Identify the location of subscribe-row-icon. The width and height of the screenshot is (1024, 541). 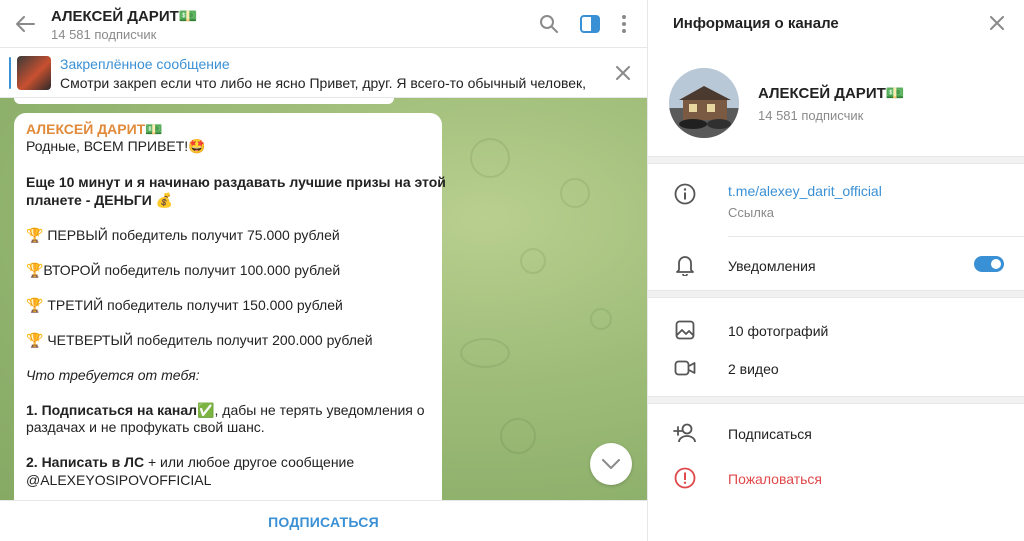
(685, 433).